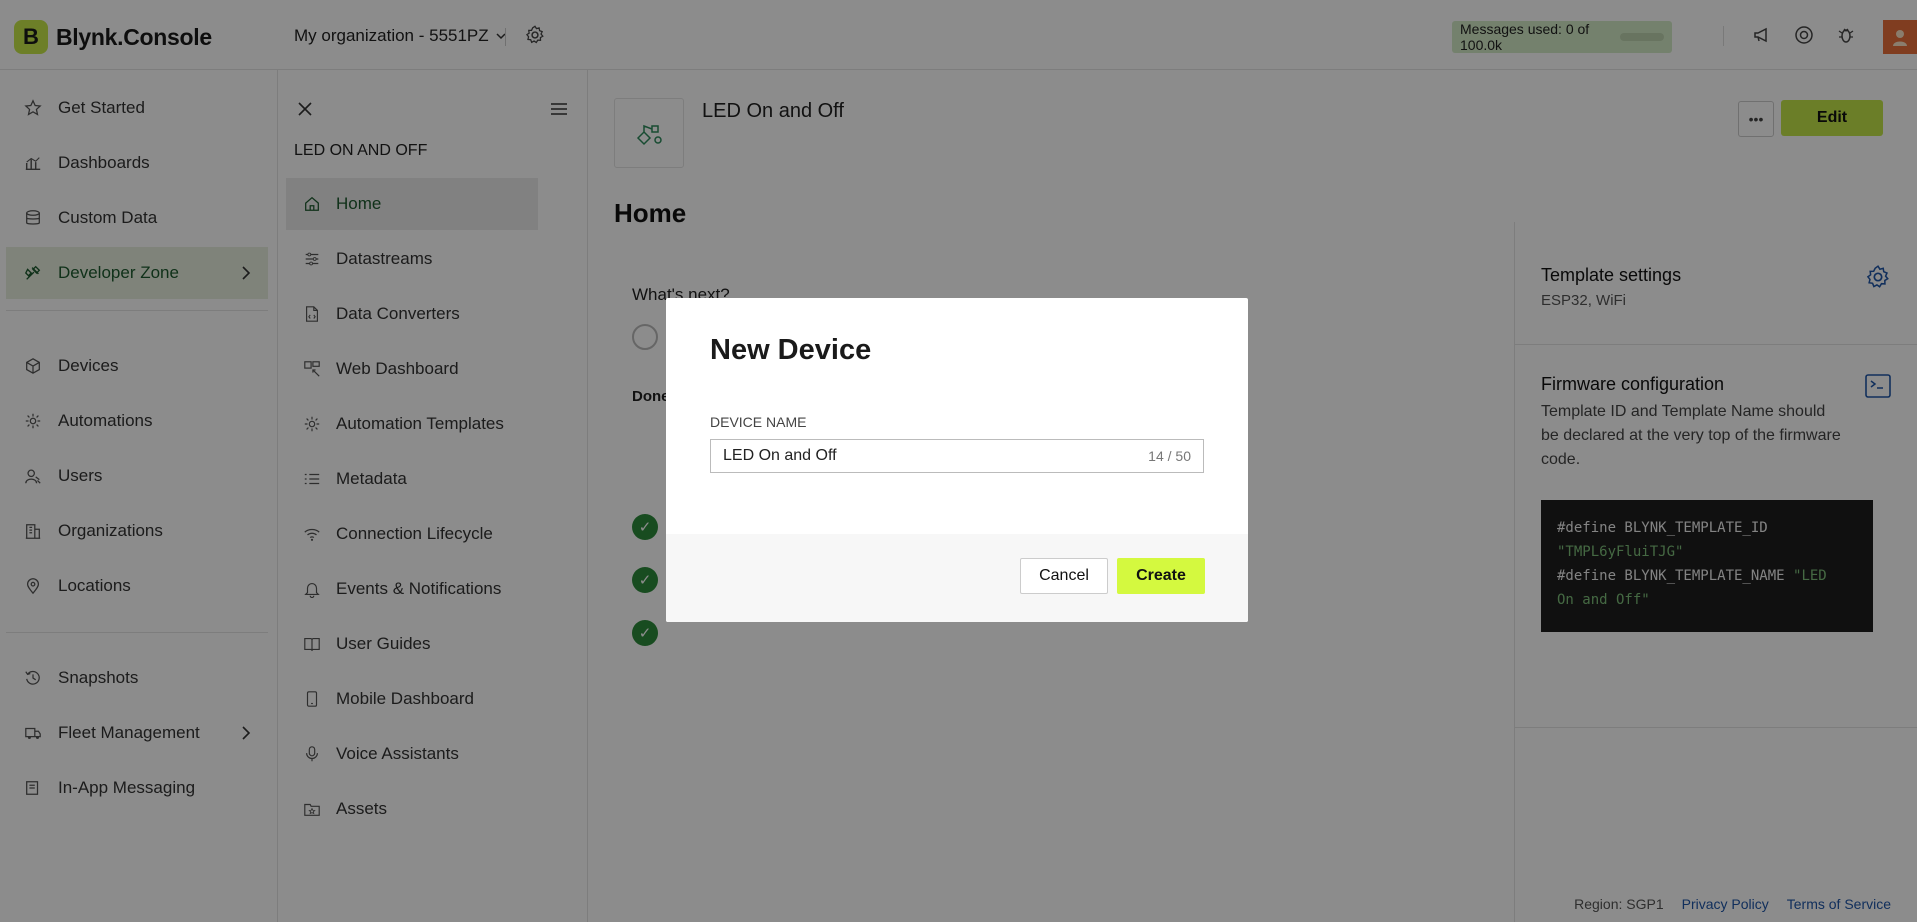  Describe the element at coordinates (957, 456) in the screenshot. I see `device-name-input: LED On and Off 14 / 50` at that location.